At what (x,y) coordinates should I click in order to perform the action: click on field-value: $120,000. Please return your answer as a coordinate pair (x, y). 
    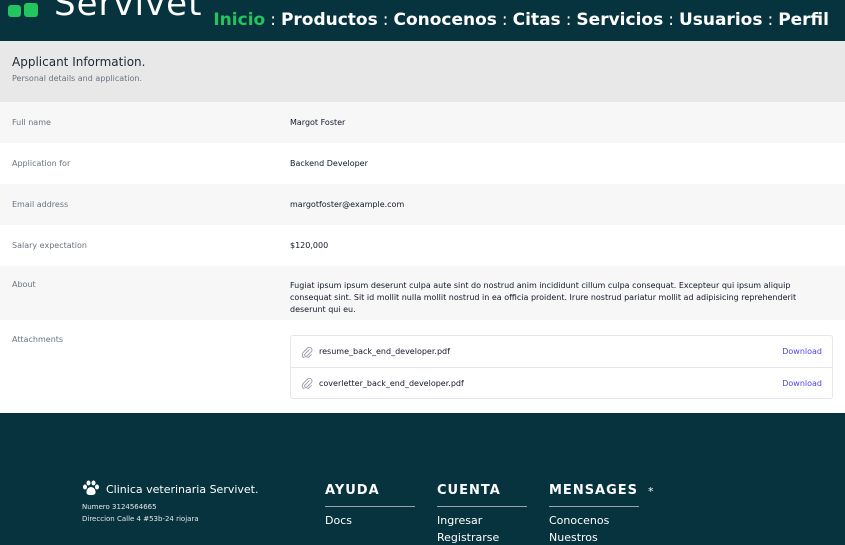
    Looking at the image, I should click on (309, 245).